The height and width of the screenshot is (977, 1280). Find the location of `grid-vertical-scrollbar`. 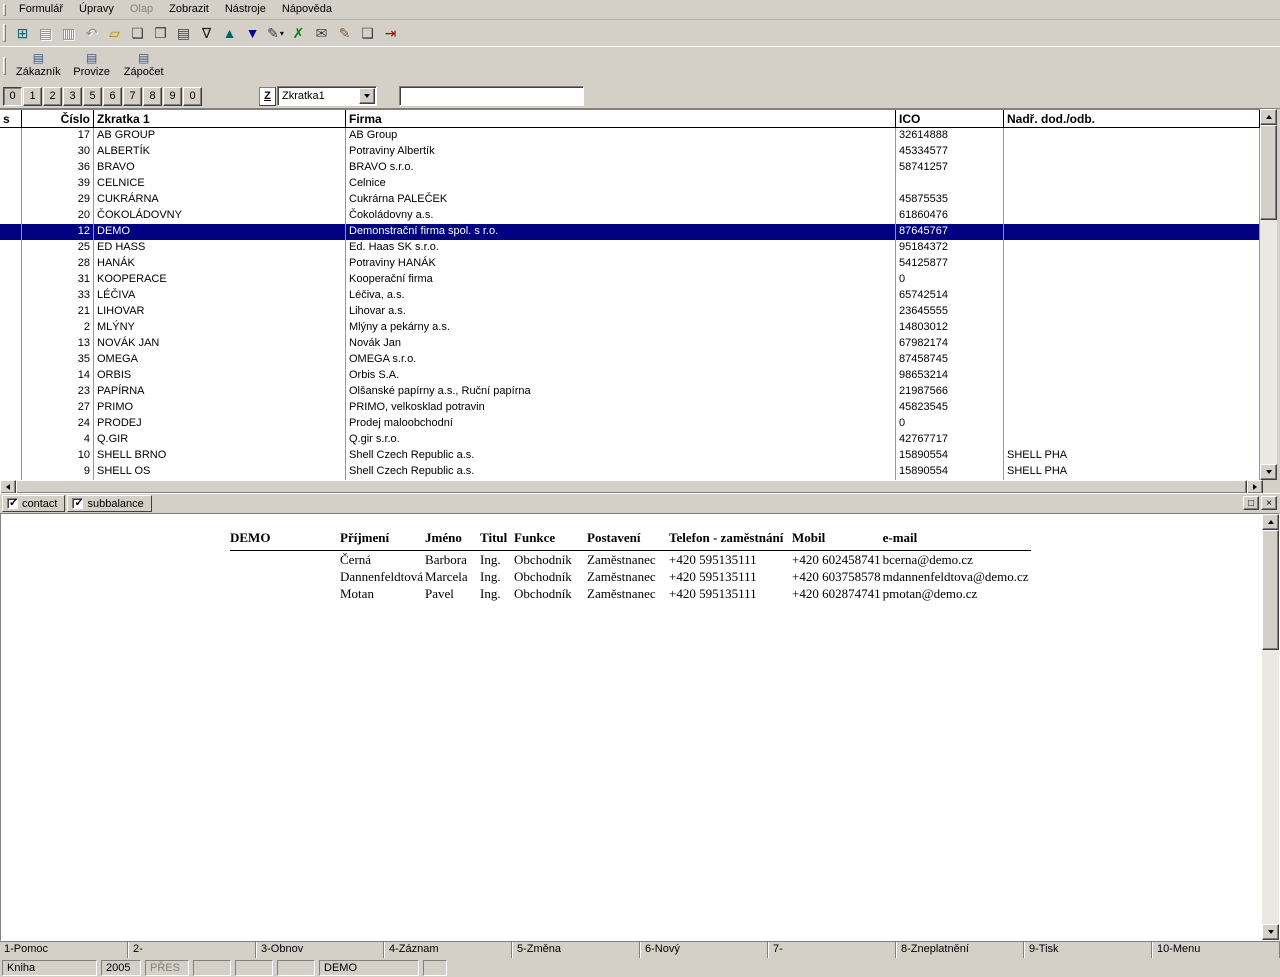

grid-vertical-scrollbar is located at coordinates (1268, 294).